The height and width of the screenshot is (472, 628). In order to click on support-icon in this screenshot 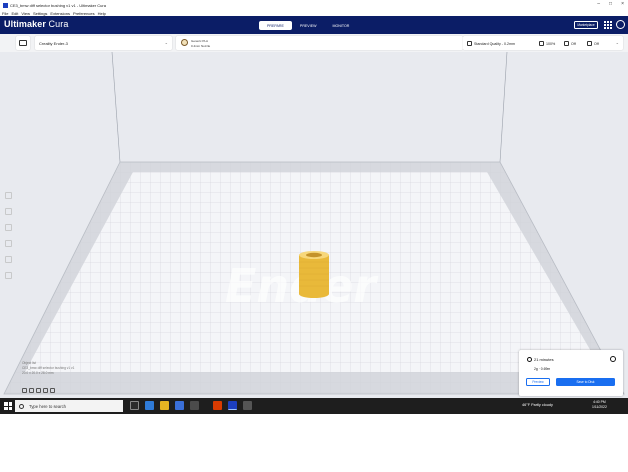, I will do `click(566, 43)`.